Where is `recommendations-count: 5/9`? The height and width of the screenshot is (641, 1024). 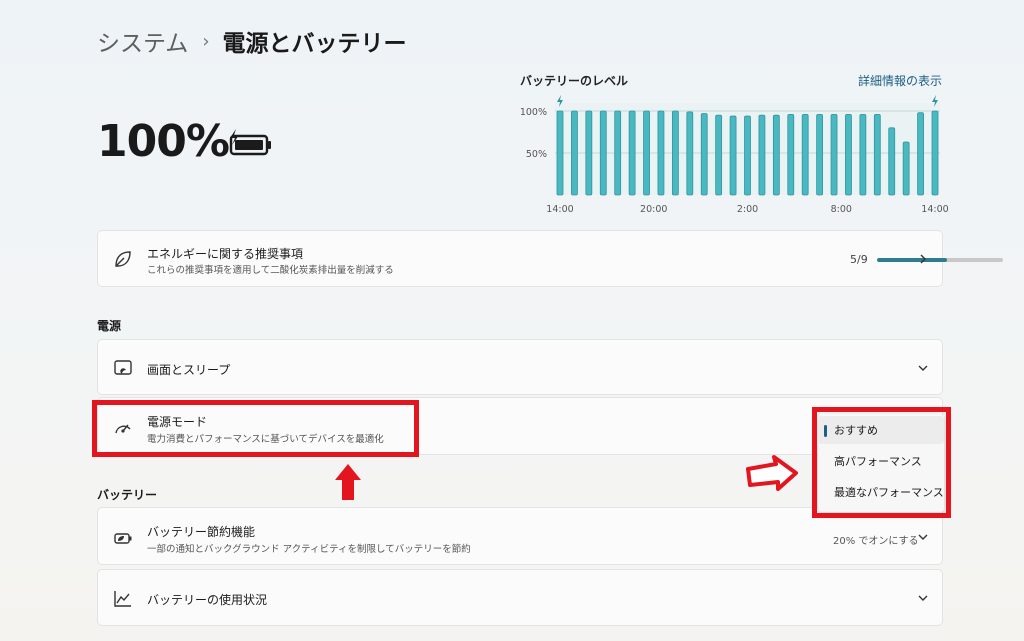
recommendations-count: 5/9 is located at coordinates (859, 259).